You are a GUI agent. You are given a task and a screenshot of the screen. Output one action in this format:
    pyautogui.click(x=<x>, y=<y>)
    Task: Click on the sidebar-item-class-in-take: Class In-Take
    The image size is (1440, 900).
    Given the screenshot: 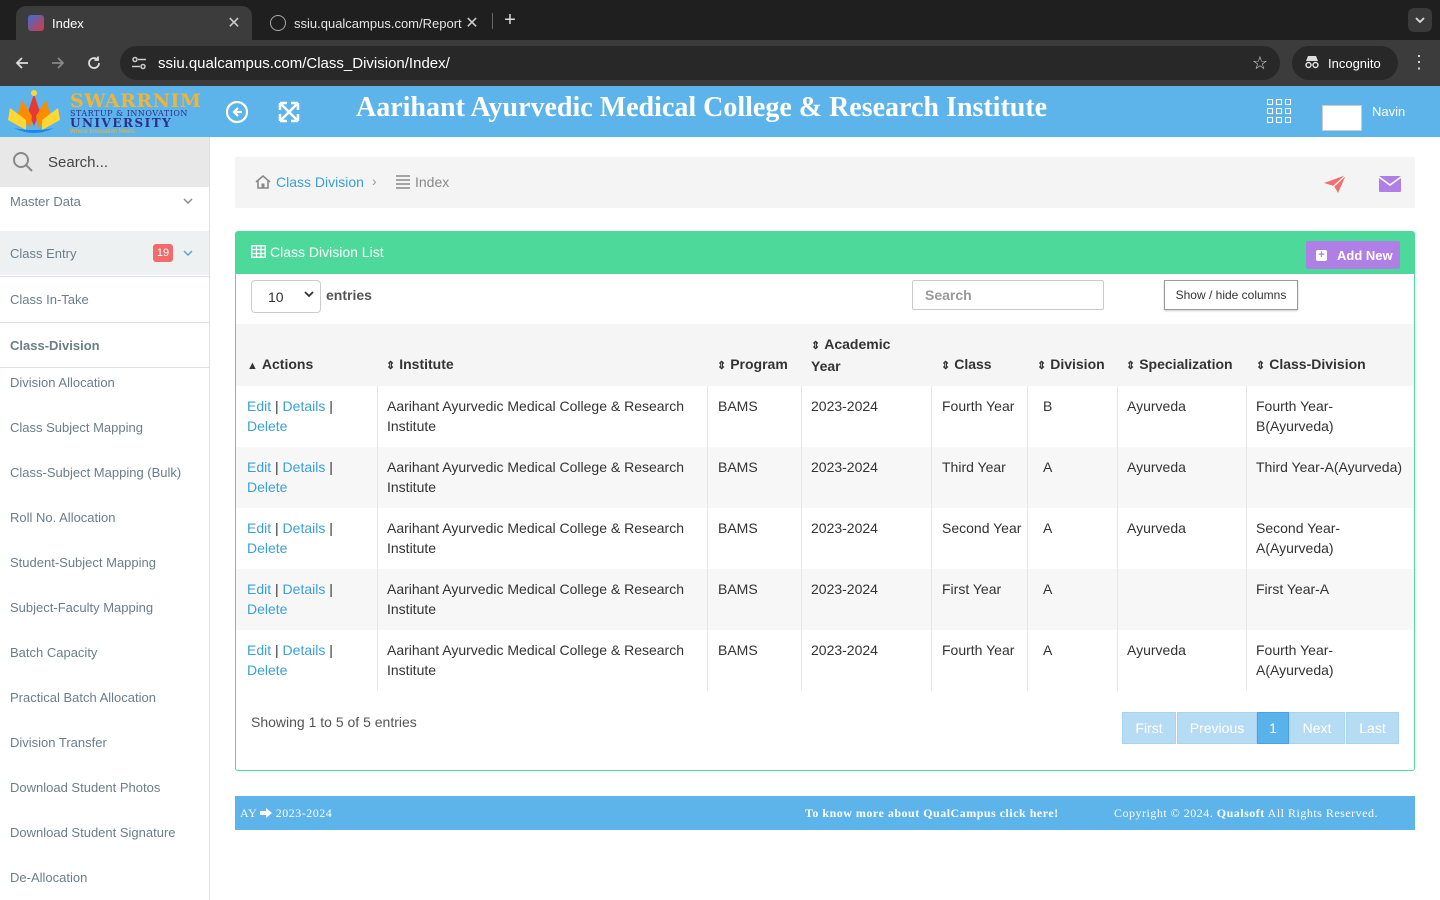 What is the action you would take?
    pyautogui.click(x=104, y=299)
    